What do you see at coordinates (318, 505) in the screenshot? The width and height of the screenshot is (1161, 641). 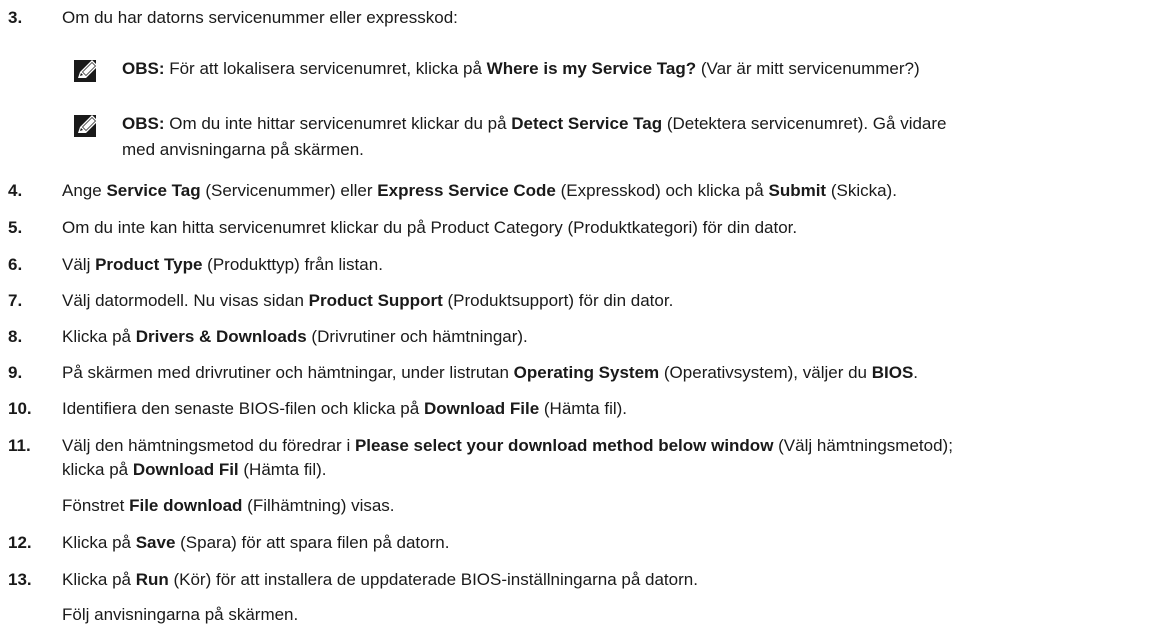 I see `step-text: (Filhämtning) visas.` at bounding box center [318, 505].